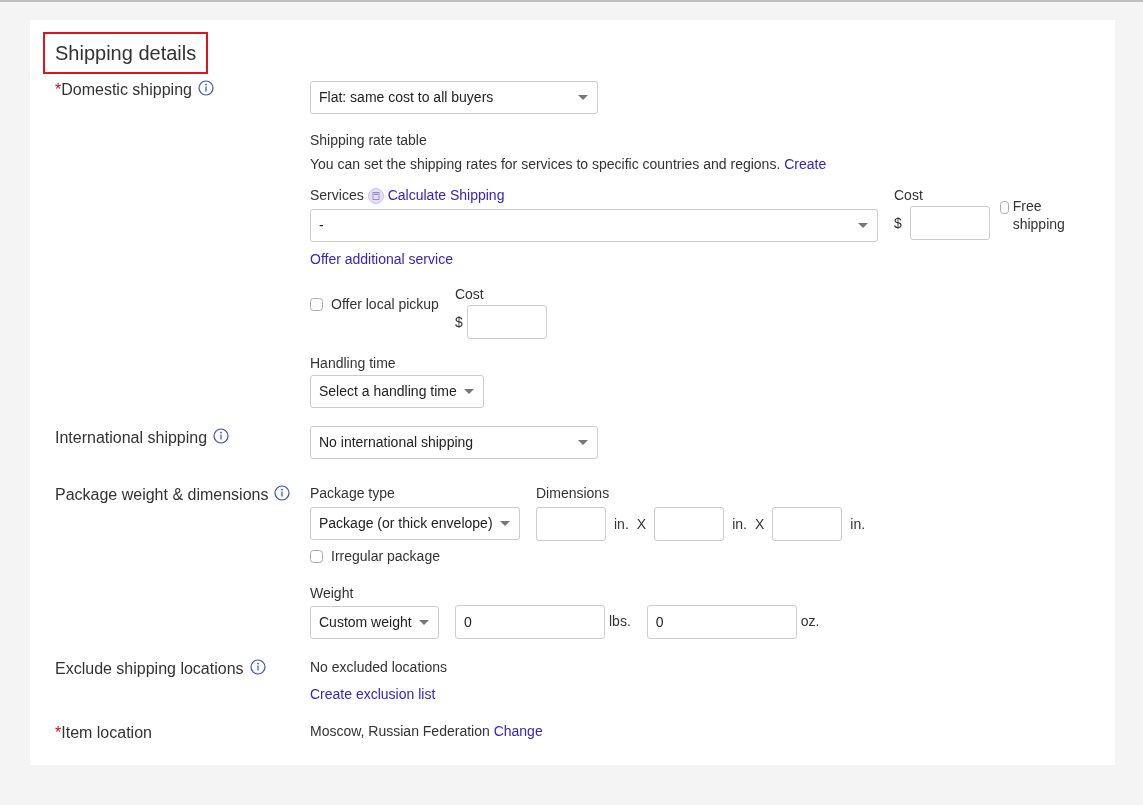  Describe the element at coordinates (374, 622) in the screenshot. I see `dropdown: Custom weight` at that location.